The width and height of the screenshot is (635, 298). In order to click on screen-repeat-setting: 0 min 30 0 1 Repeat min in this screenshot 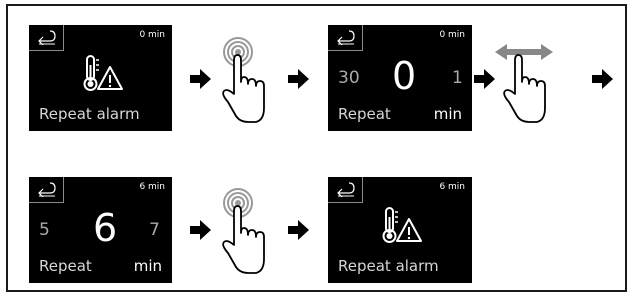, I will do `click(400, 78)`.